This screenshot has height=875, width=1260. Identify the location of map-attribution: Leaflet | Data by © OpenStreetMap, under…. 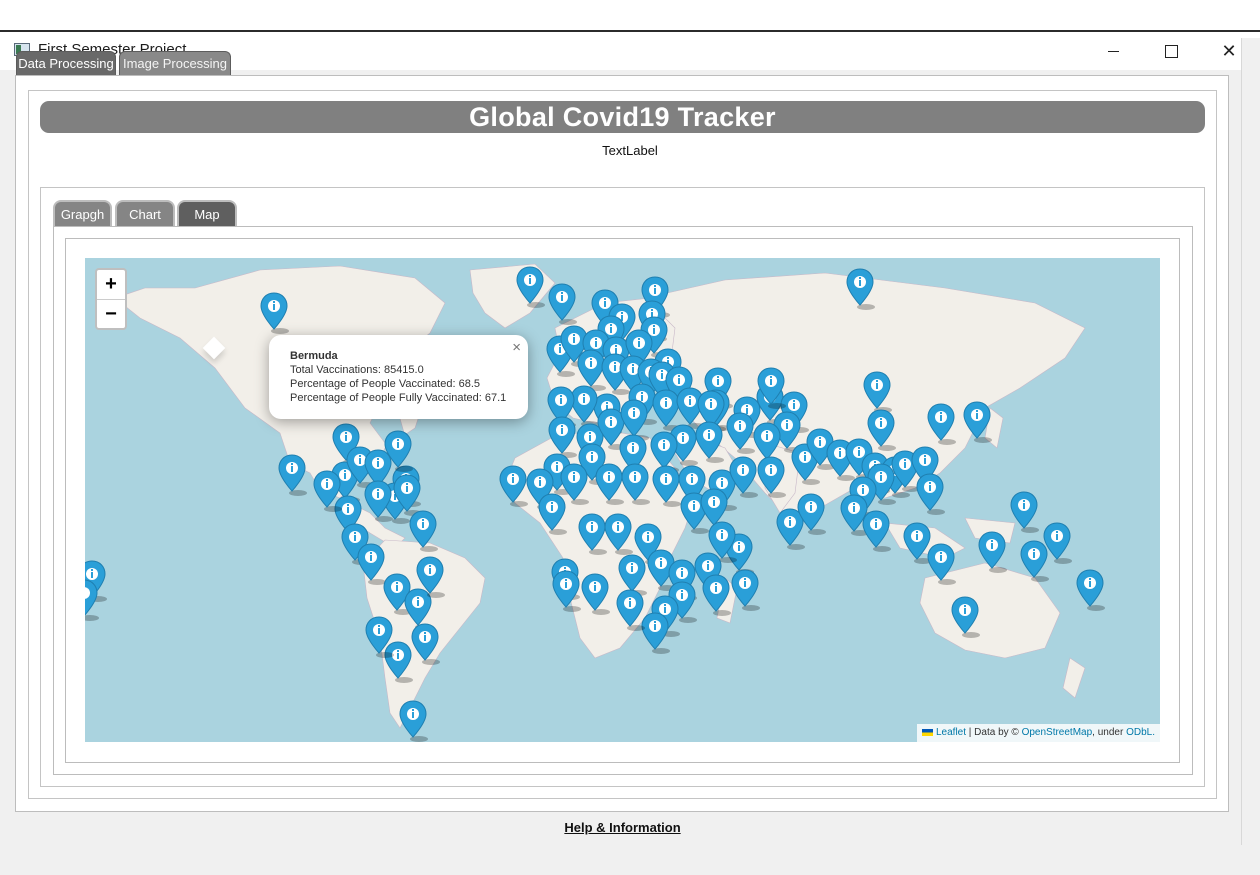
(1038, 733).